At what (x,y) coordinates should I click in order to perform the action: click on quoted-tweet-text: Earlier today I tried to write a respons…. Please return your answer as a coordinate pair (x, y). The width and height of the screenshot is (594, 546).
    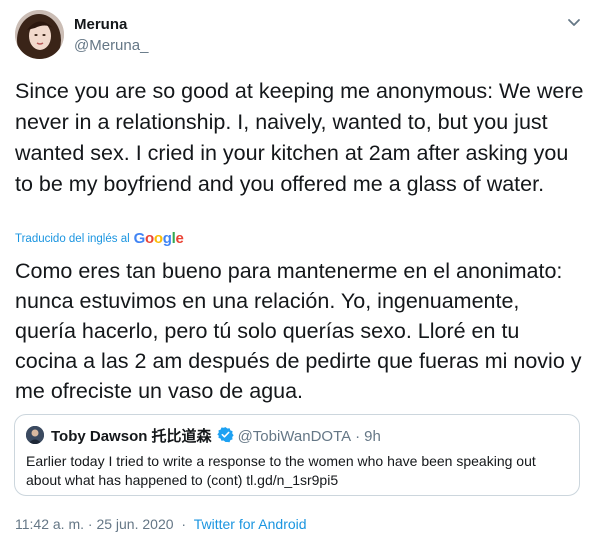
    Looking at the image, I should click on (281, 470).